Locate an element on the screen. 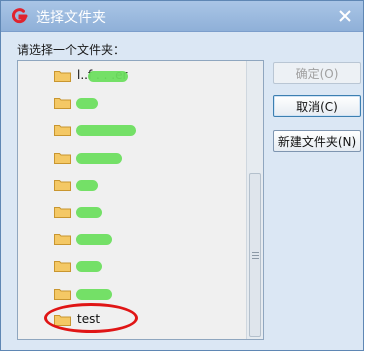  vertical-scrollbar is located at coordinates (254, 200).